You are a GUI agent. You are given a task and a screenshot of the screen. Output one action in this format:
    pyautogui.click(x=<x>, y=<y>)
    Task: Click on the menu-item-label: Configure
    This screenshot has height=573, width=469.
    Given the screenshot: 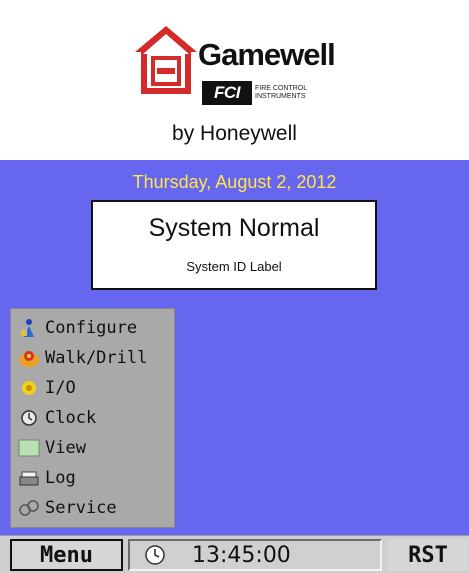 What is the action you would take?
    pyautogui.click(x=91, y=327)
    